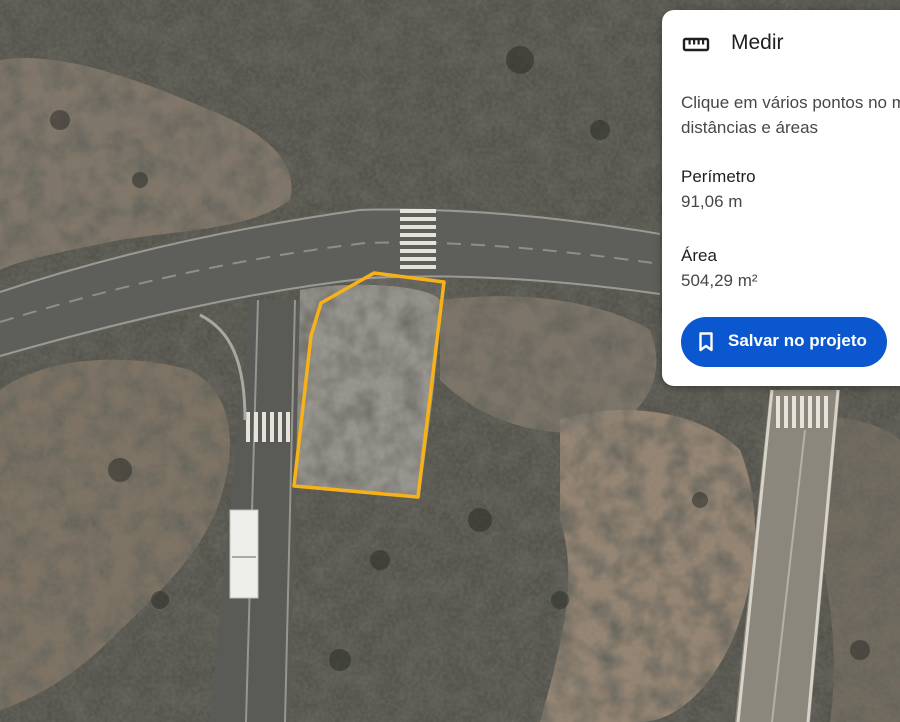 This screenshot has width=900, height=722. What do you see at coordinates (757, 42) in the screenshot?
I see `measure-title: Medir` at bounding box center [757, 42].